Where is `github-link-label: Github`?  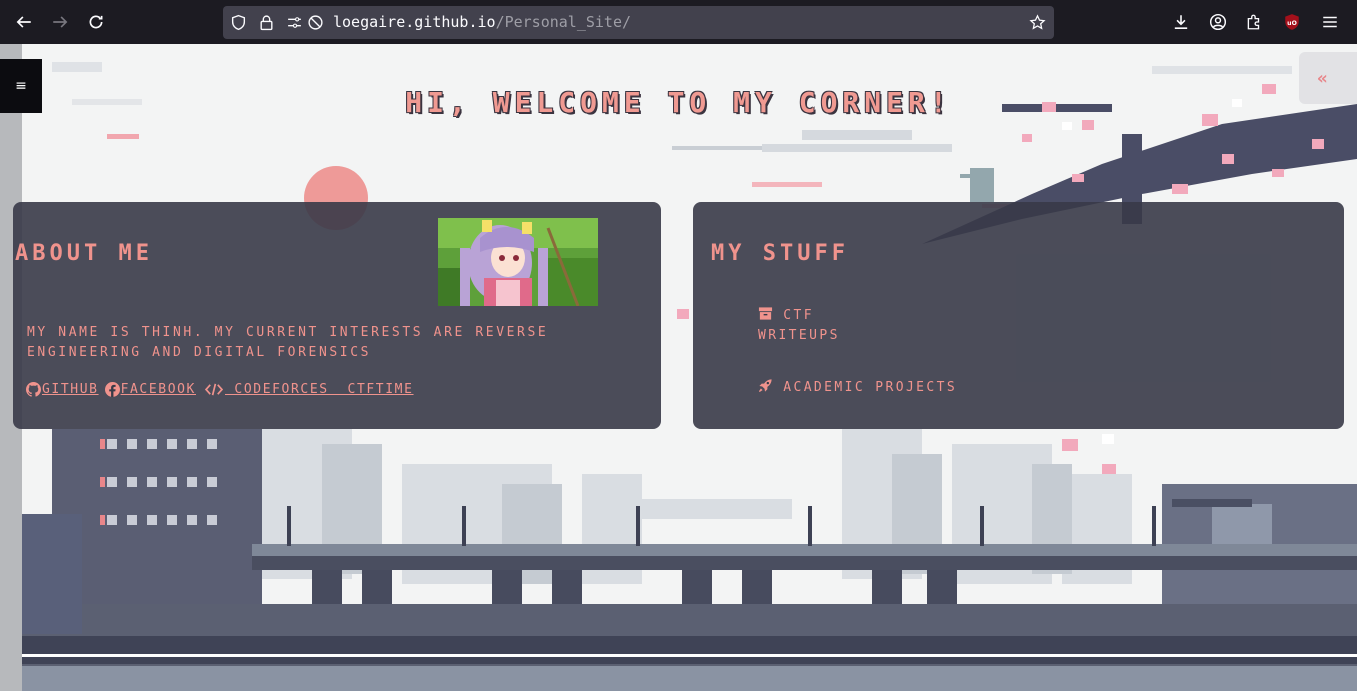
github-link-label: Github is located at coordinates (70, 389).